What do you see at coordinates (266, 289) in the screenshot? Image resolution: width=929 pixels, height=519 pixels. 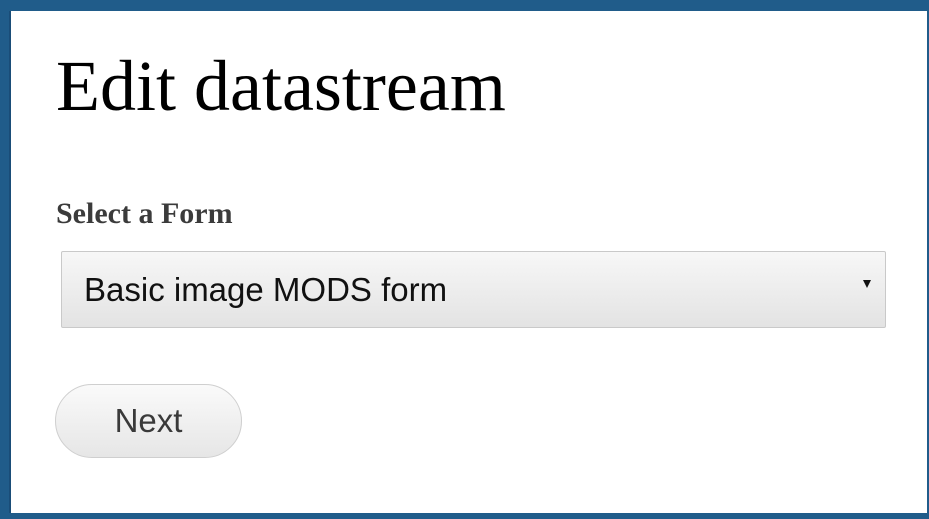 I see `form-select-value: Basic image MODS form` at bounding box center [266, 289].